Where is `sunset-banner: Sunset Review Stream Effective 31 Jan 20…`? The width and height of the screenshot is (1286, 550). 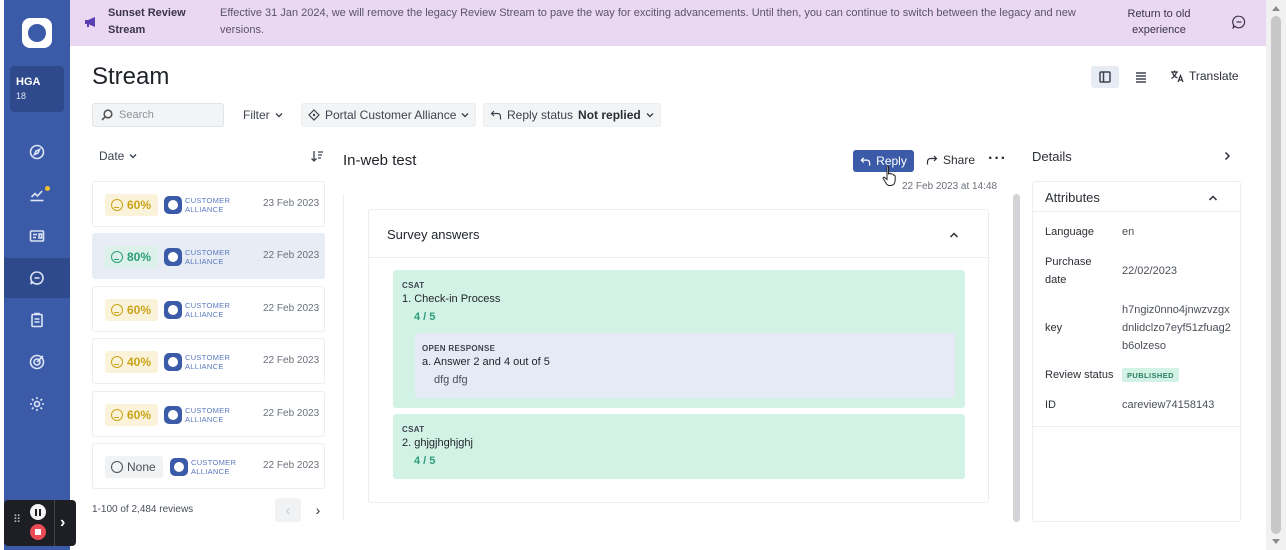 sunset-banner: Sunset Review Stream Effective 31 Jan 20… is located at coordinates (668, 23).